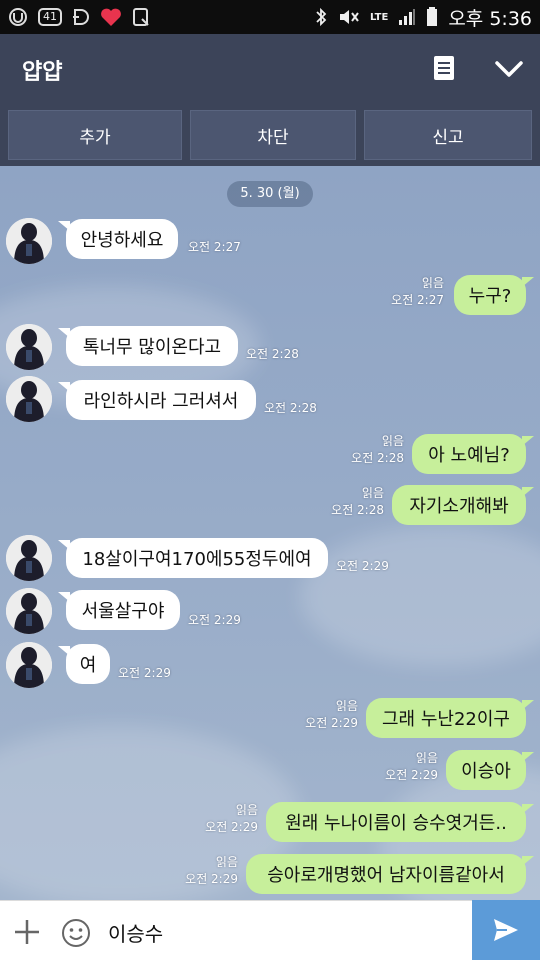 The height and width of the screenshot is (960, 540). Describe the element at coordinates (50, 17) in the screenshot. I see `notification-count-icon: 41` at that location.